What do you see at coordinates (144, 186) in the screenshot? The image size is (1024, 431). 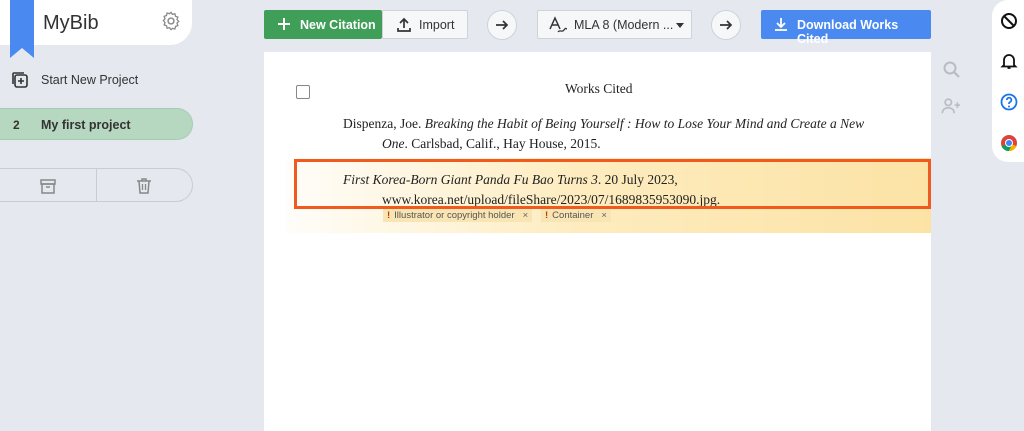 I see `trash-icon` at bounding box center [144, 186].